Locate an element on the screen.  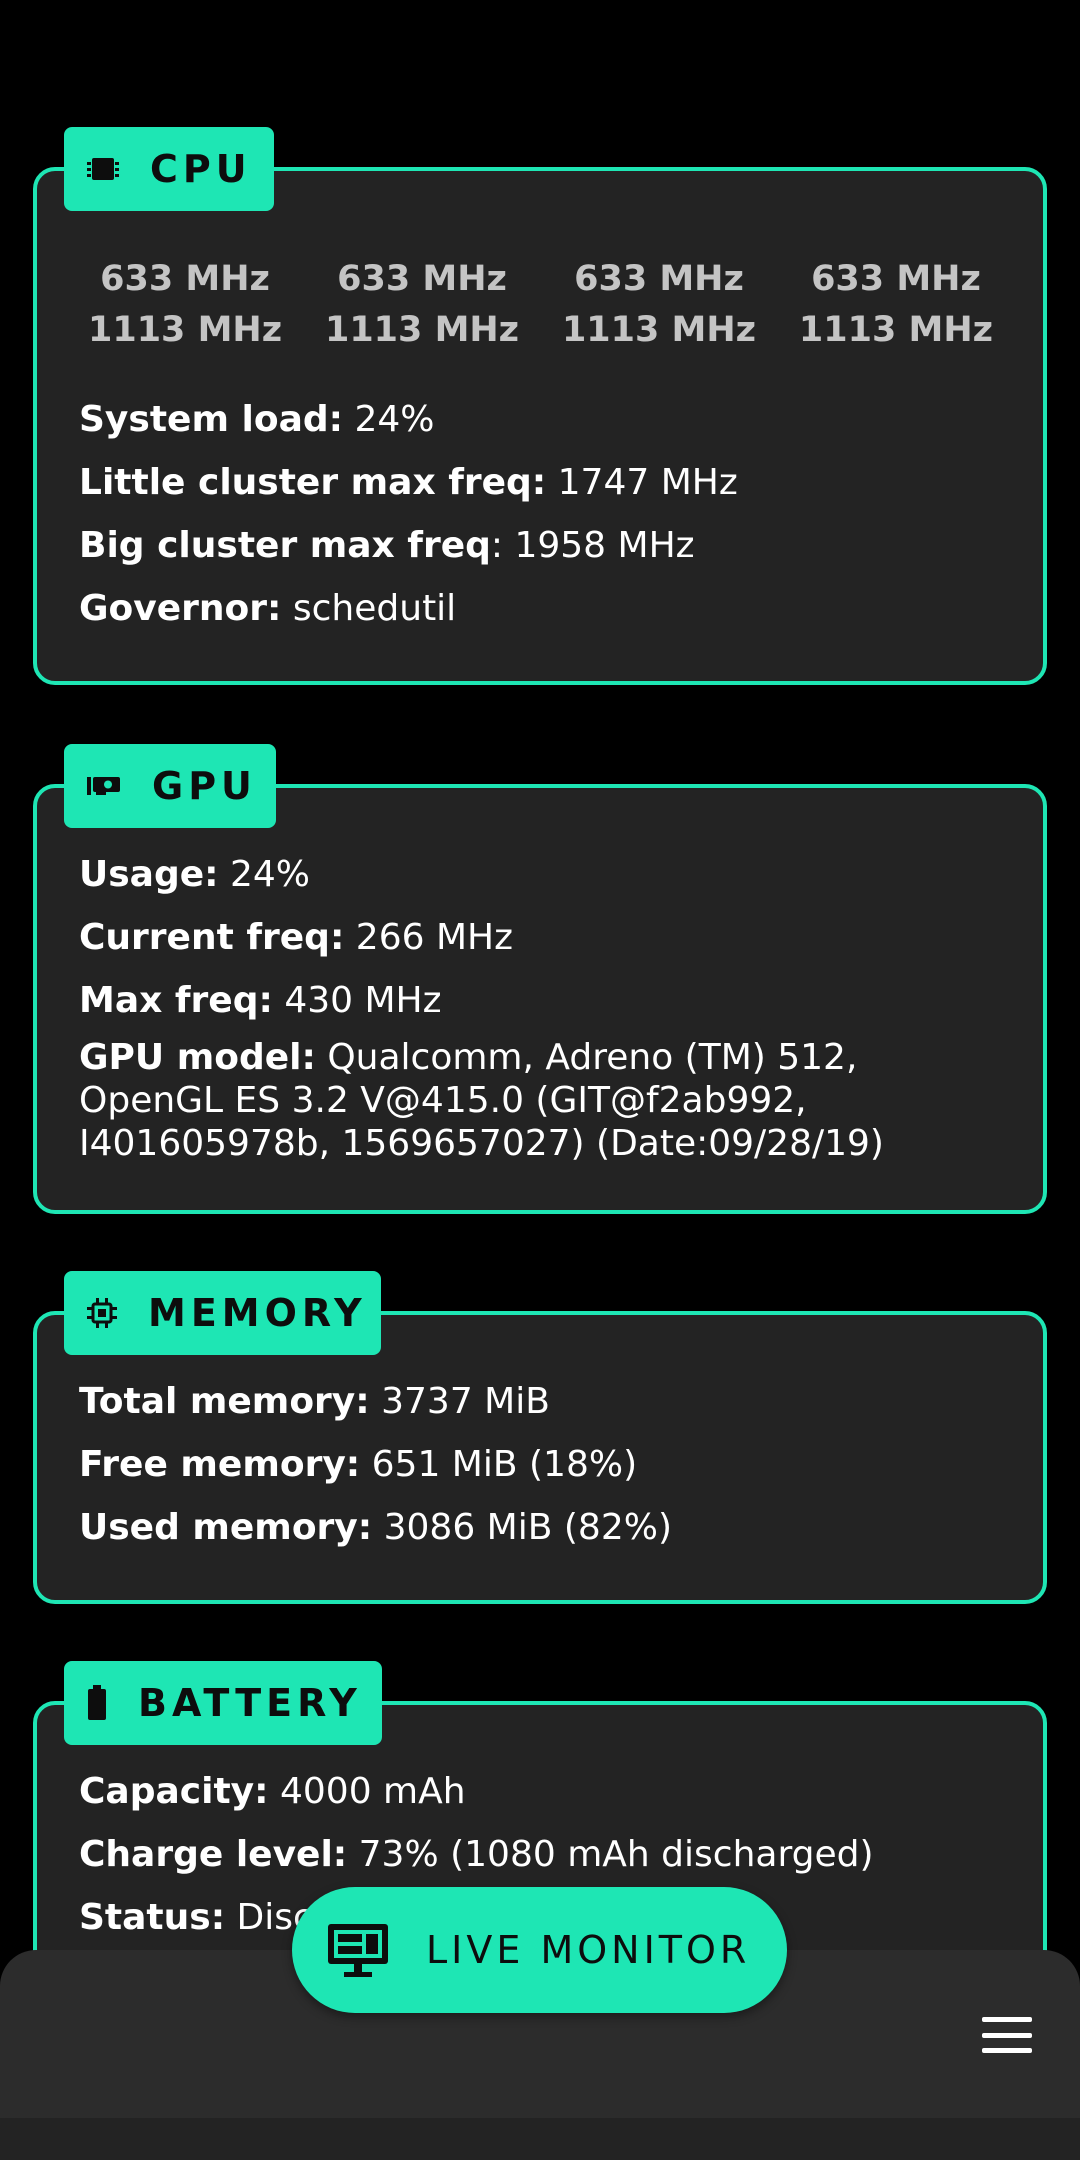
system-navigation-bar is located at coordinates (540, 2139).